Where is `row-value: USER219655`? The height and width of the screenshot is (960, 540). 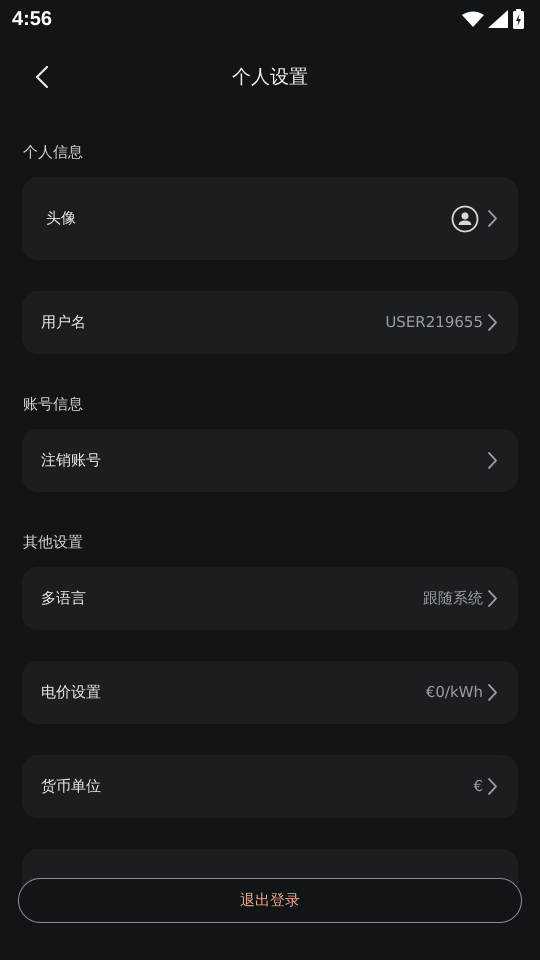
row-value: USER219655 is located at coordinates (434, 323).